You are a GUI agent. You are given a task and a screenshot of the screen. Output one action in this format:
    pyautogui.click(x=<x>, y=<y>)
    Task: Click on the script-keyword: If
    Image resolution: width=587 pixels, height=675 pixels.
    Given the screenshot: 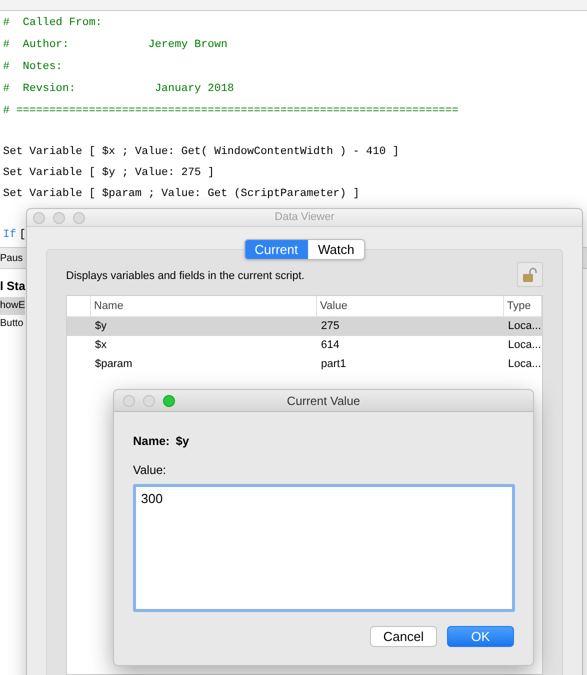 What is the action you would take?
    pyautogui.click(x=9, y=235)
    